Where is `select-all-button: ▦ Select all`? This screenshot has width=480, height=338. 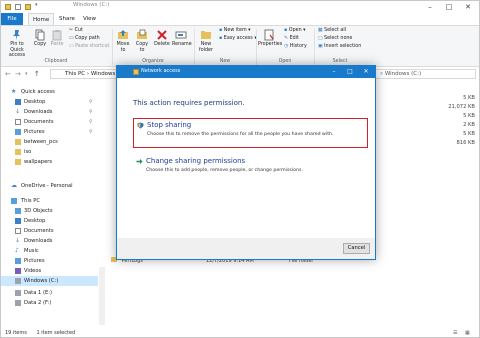 select-all-button: ▦ Select all is located at coordinates (332, 31).